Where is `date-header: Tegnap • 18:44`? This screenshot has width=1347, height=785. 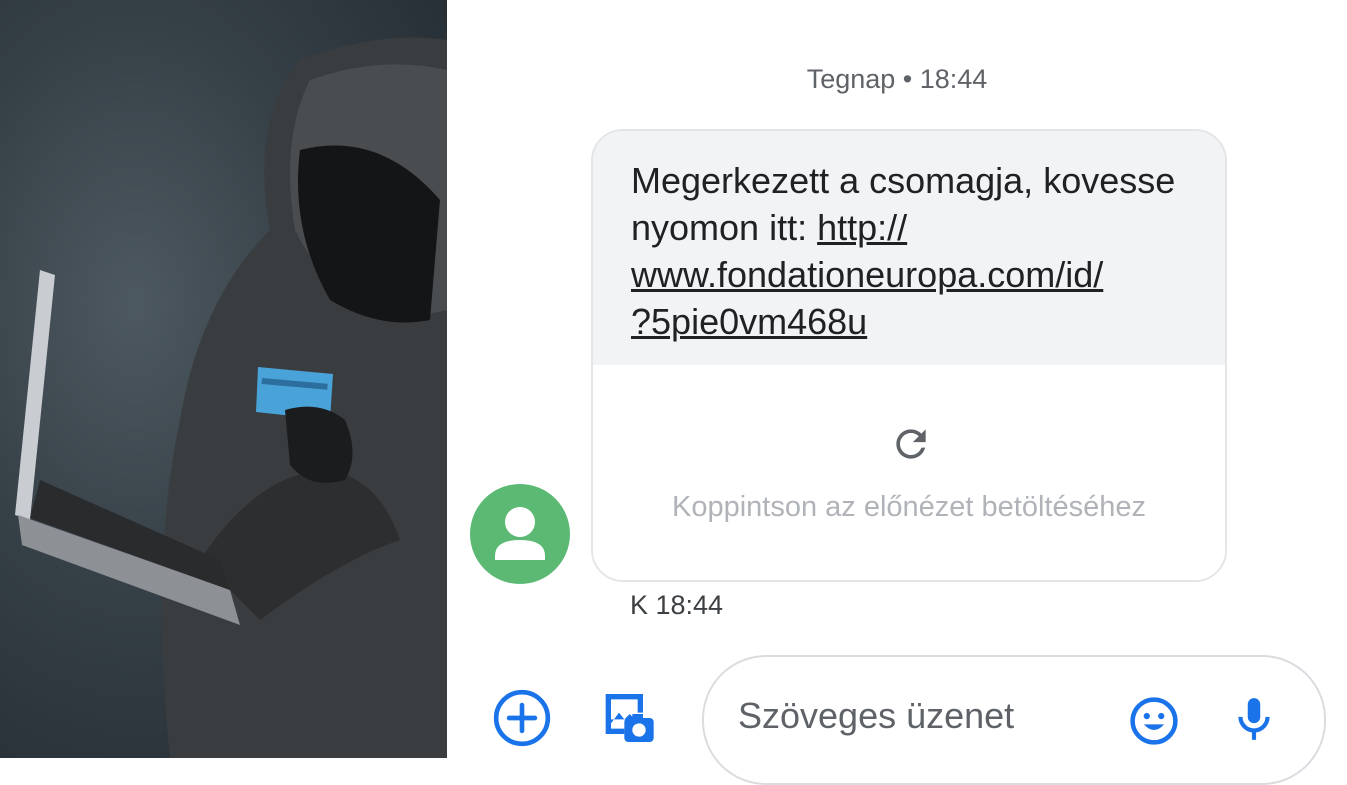 date-header: Tegnap • 18:44 is located at coordinates (897, 79).